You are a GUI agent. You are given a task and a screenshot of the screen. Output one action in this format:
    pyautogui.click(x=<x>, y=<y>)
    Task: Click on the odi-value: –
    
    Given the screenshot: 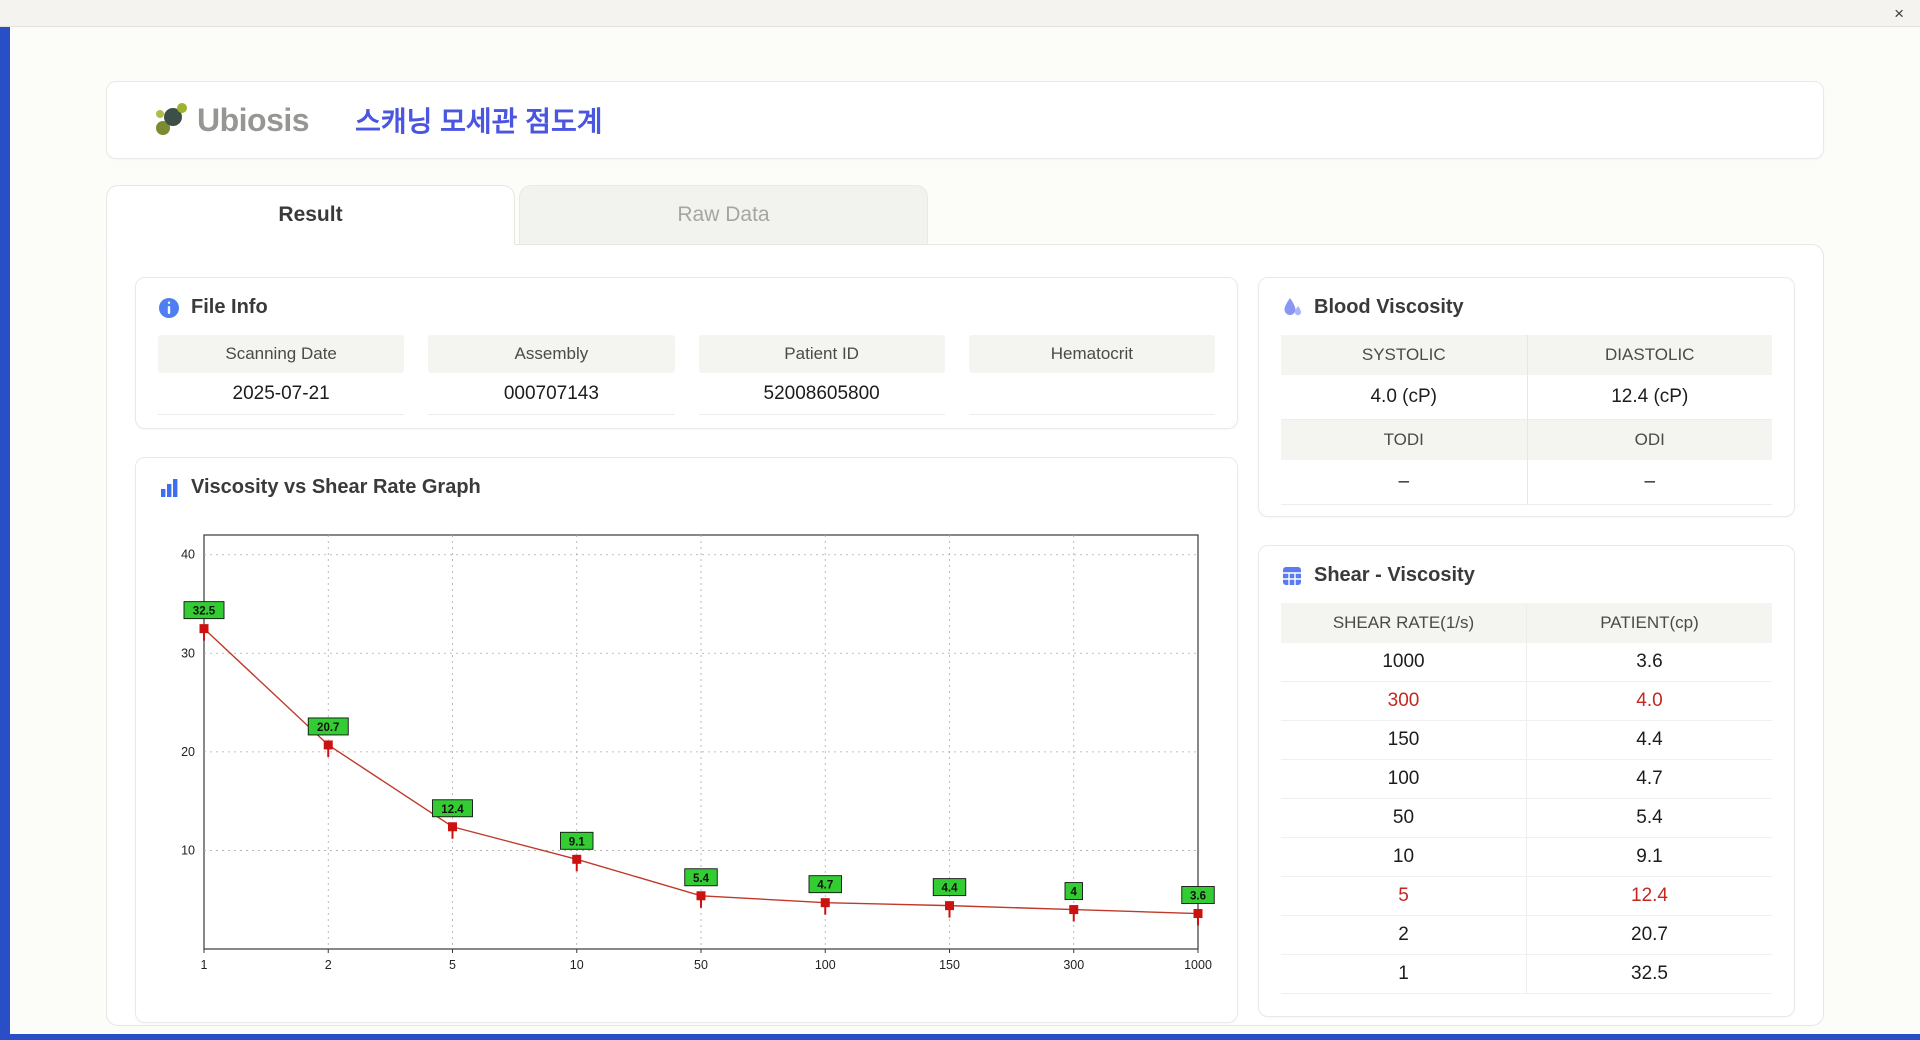 What is the action you would take?
    pyautogui.click(x=1649, y=482)
    